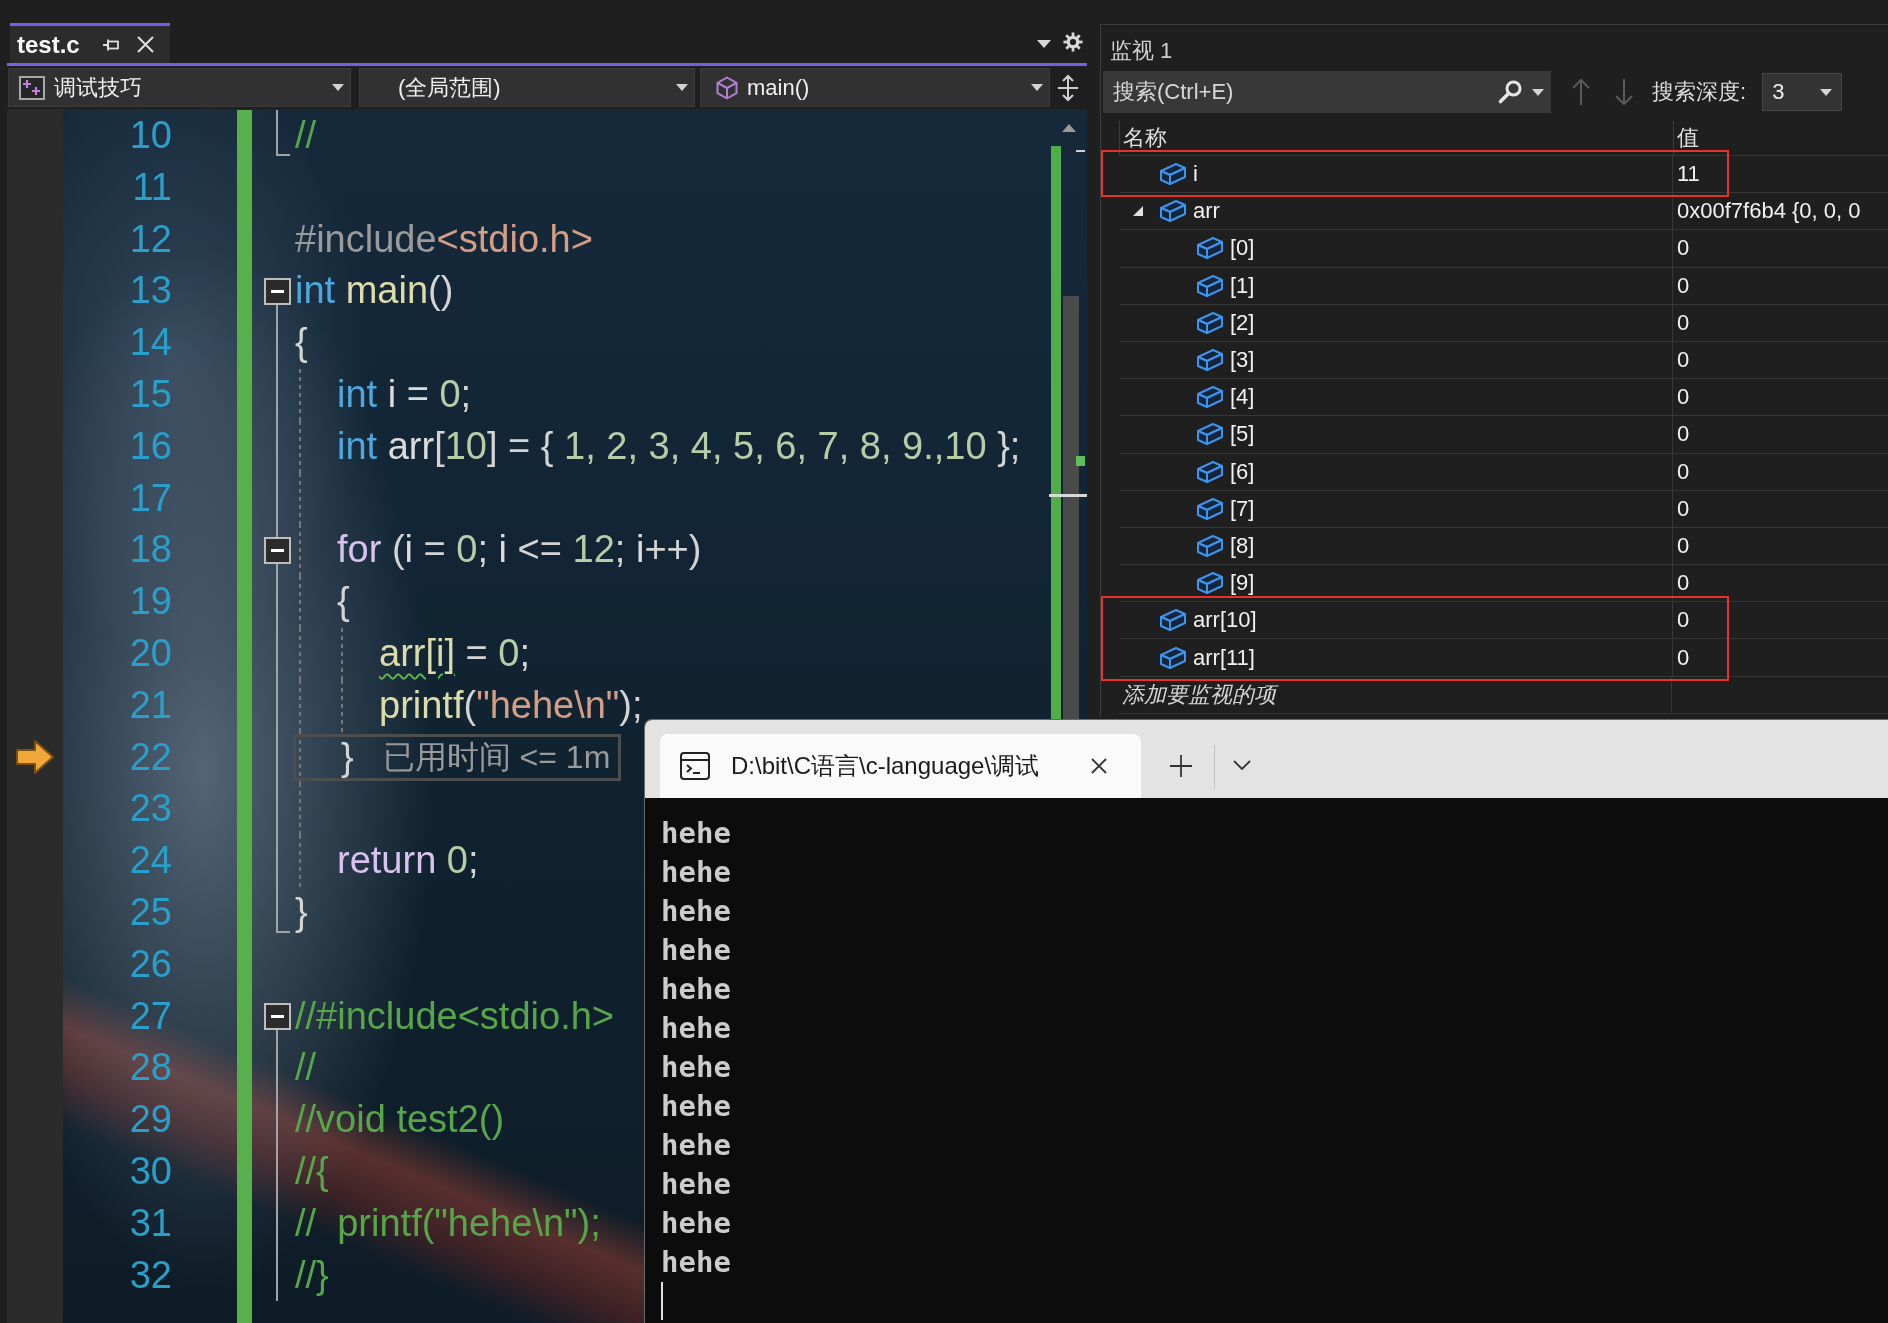 The height and width of the screenshot is (1323, 1888). Describe the element at coordinates (1242, 583) in the screenshot. I see `variable-name: [9]` at that location.